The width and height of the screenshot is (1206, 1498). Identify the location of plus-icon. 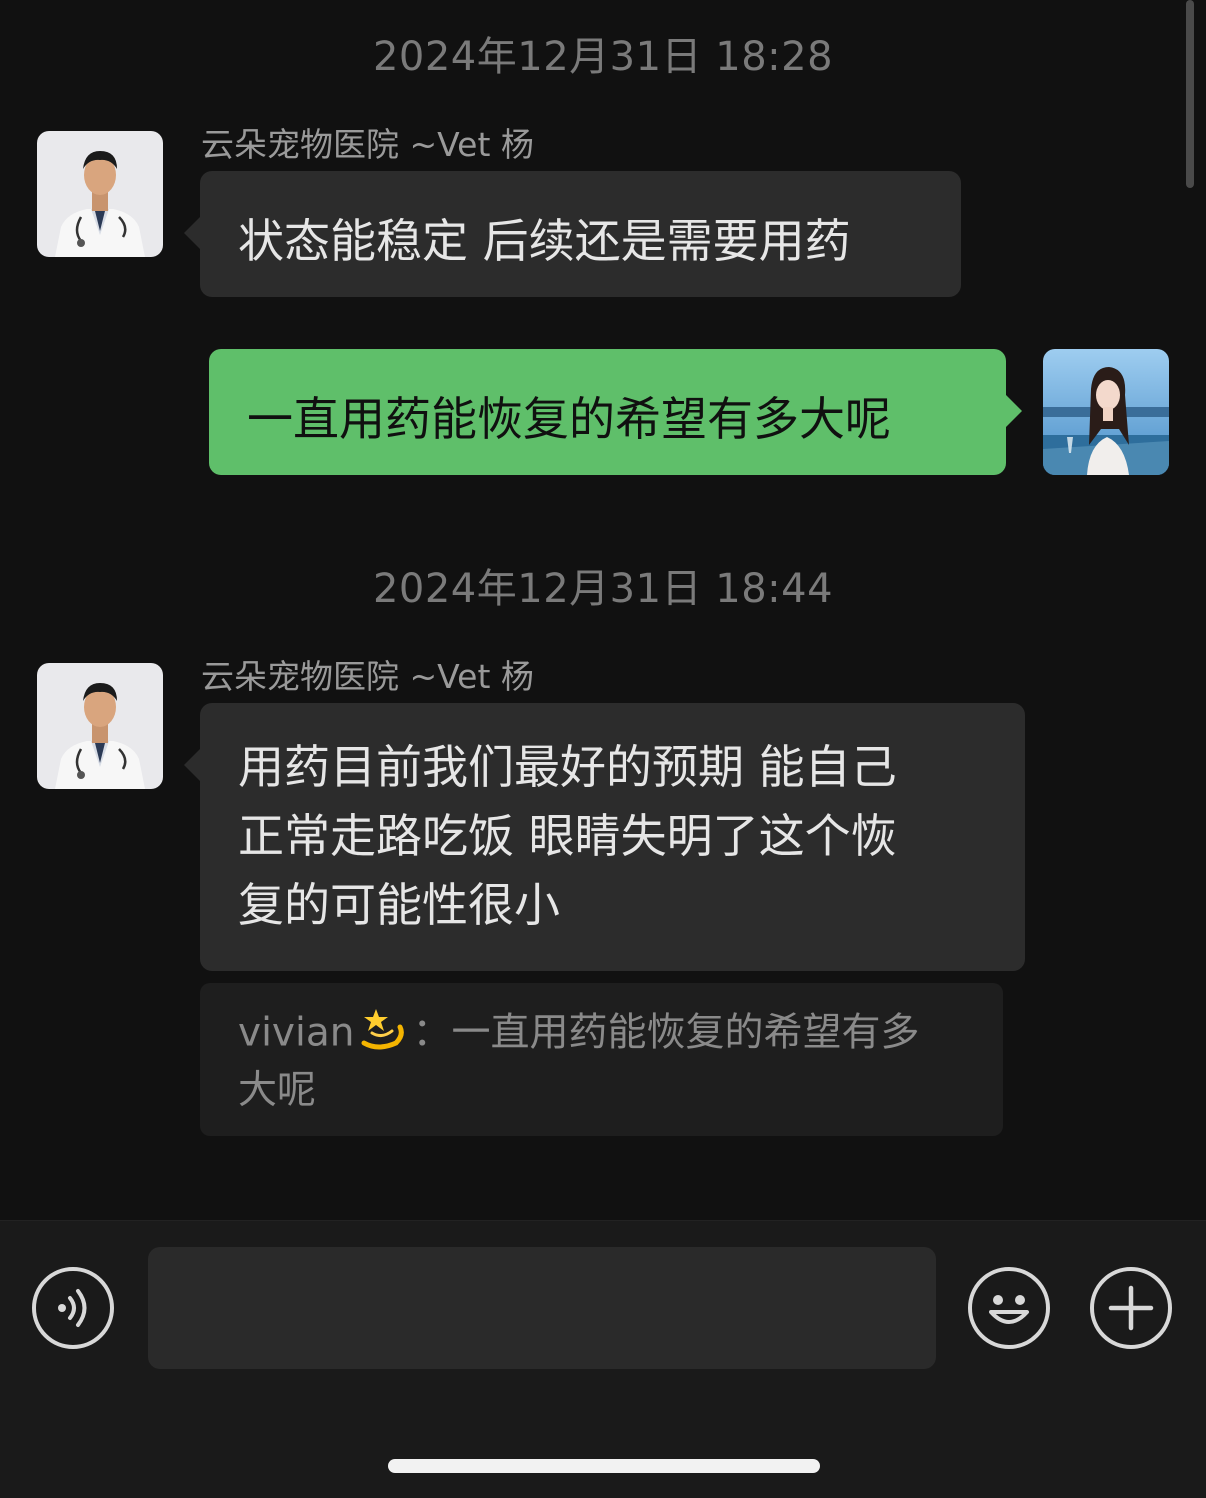
(1131, 1308).